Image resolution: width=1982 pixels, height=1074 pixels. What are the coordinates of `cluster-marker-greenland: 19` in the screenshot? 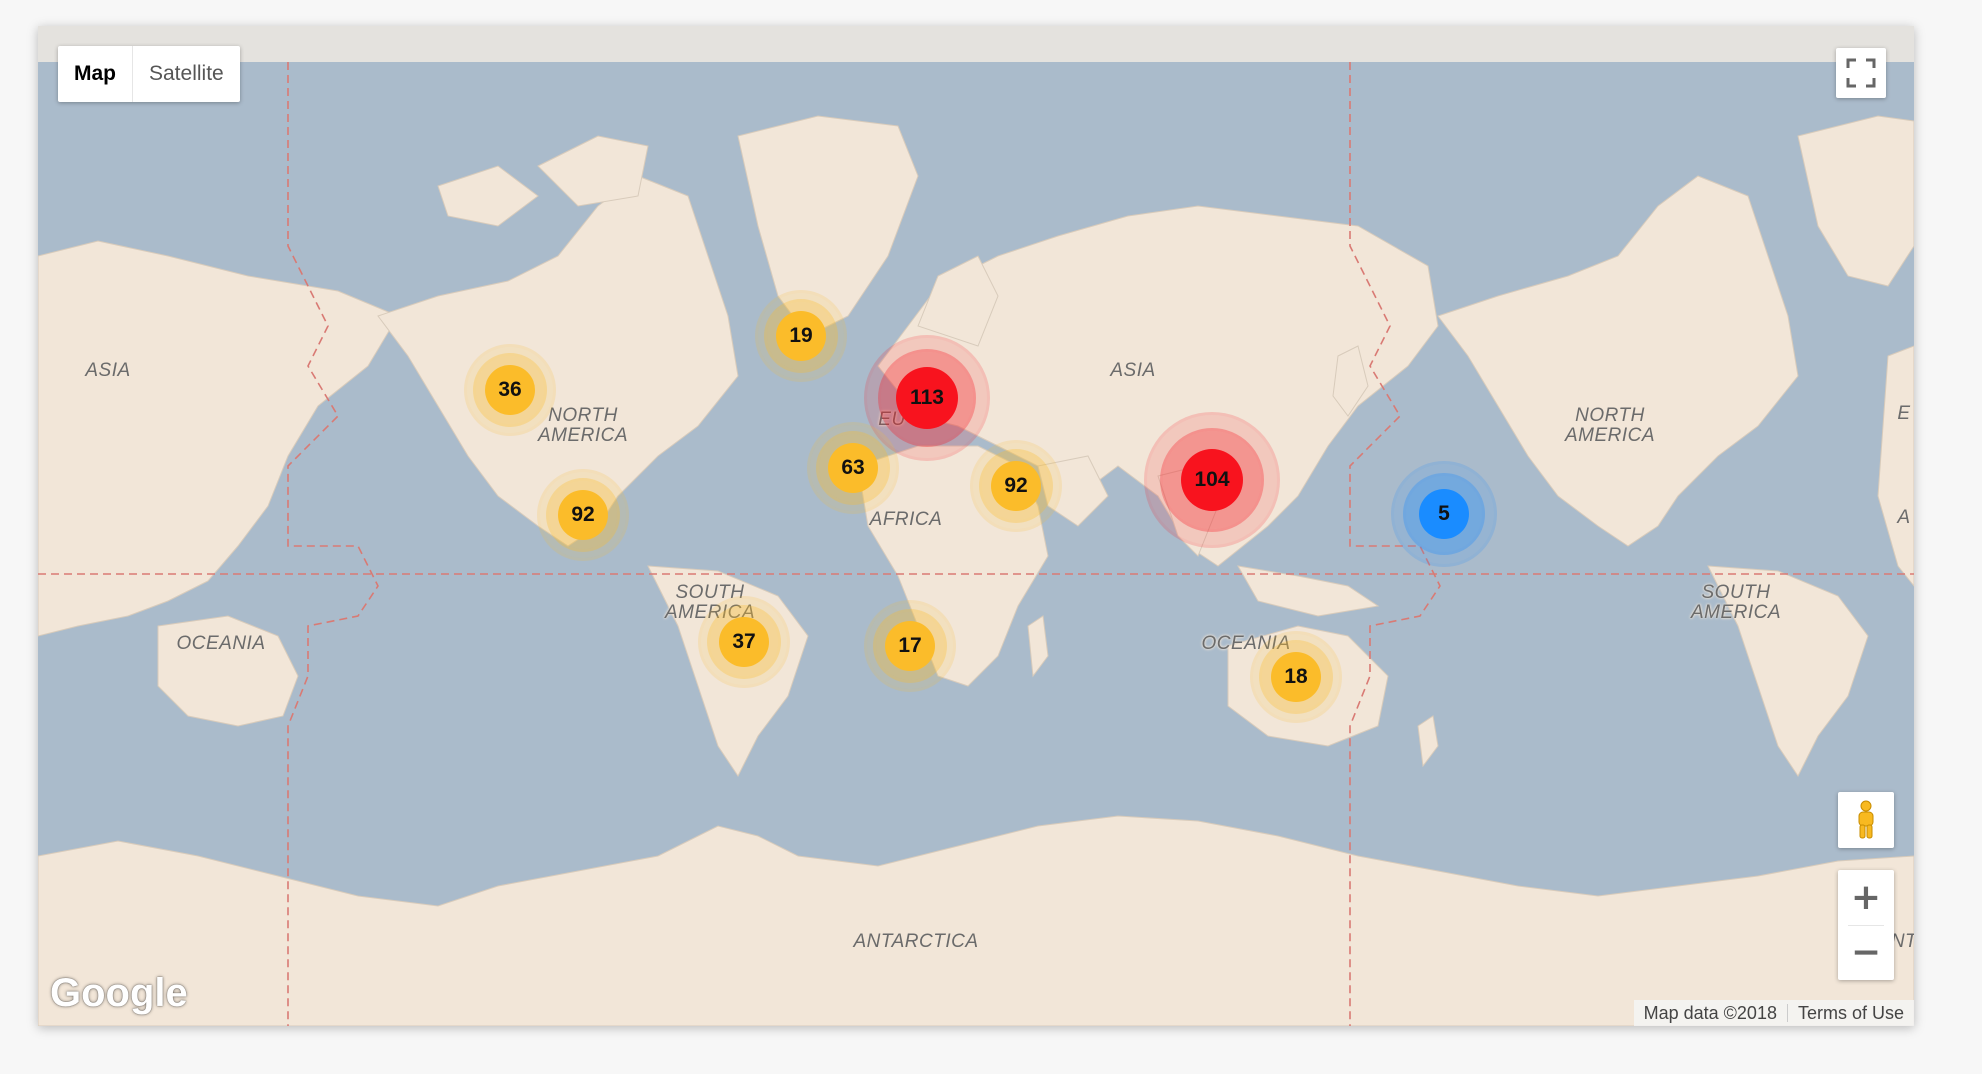 It's located at (801, 336).